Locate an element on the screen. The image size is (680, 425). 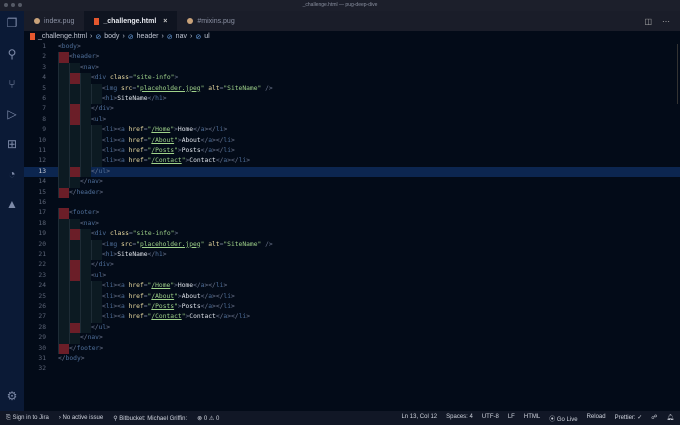
code-token: ></ is located at coordinates (210, 130).